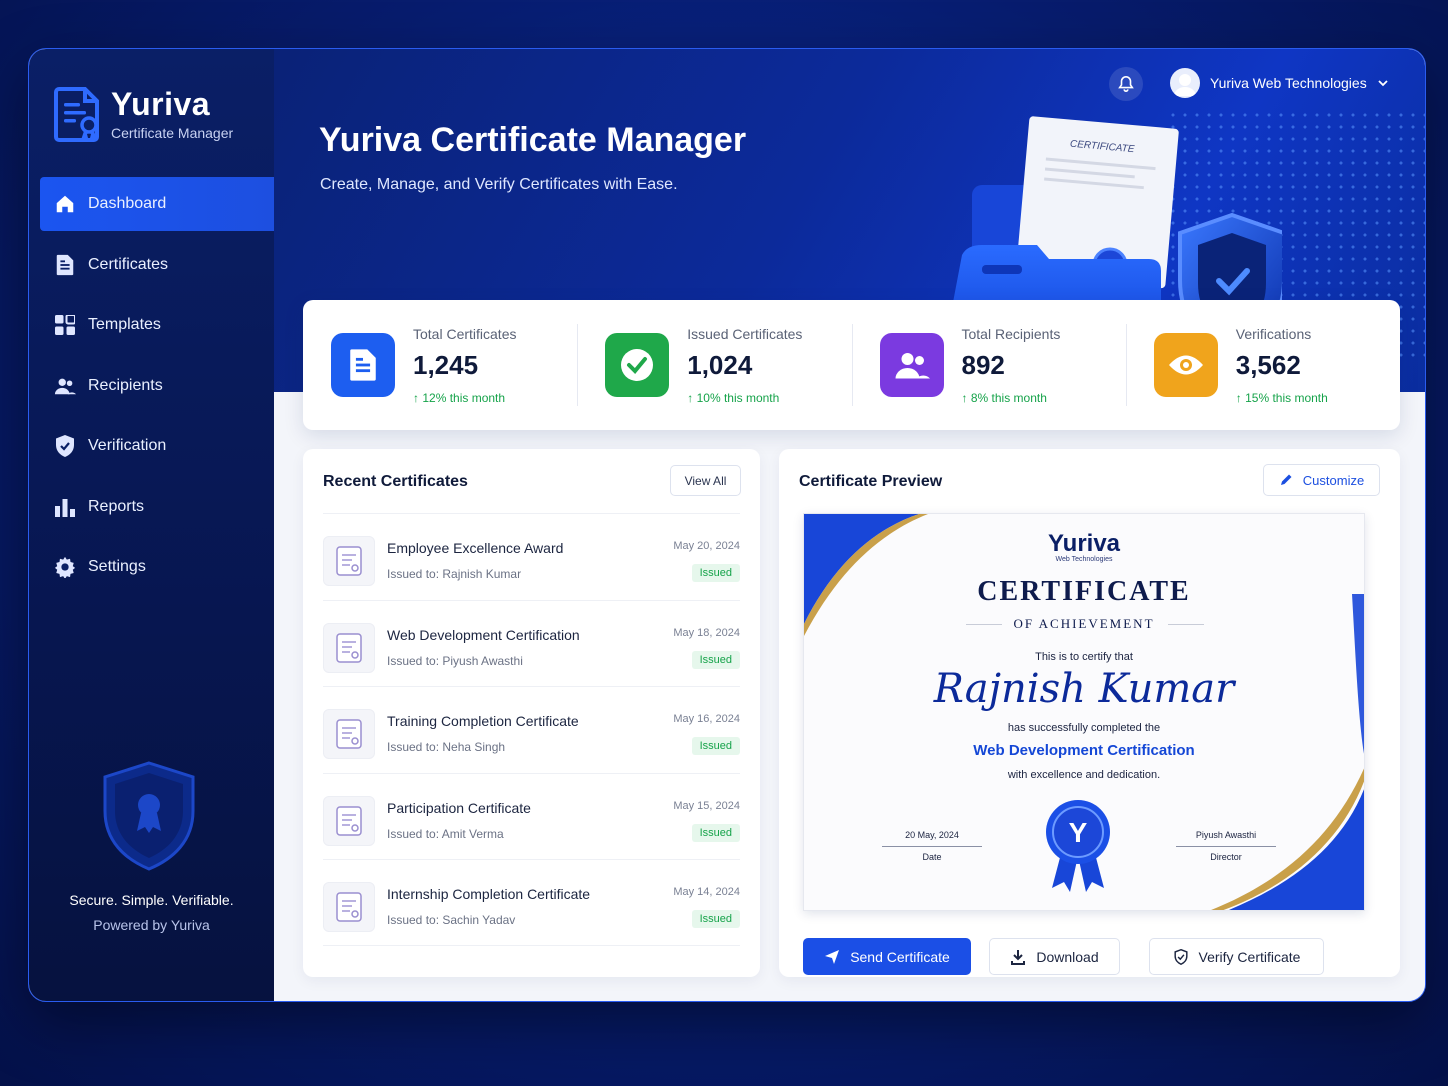 The image size is (1448, 1086). Describe the element at coordinates (1226, 857) in the screenshot. I see `signer-title: Director` at that location.